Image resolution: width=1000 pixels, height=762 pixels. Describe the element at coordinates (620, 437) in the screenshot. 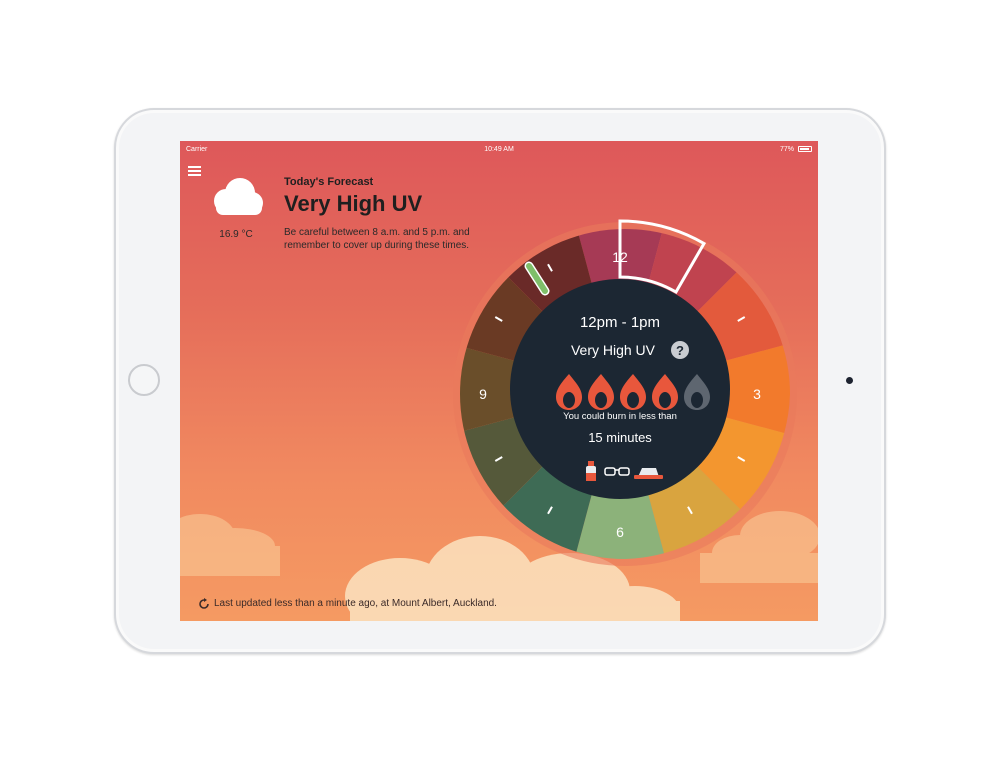

I see `burn-time: 15 minutes` at that location.